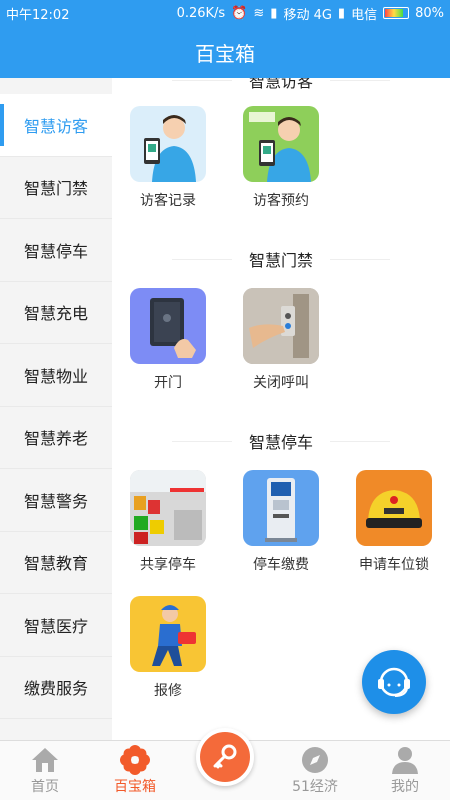 This screenshot has height=800, width=450. Describe the element at coordinates (405, 760) in the screenshot. I see `person-icon` at that location.